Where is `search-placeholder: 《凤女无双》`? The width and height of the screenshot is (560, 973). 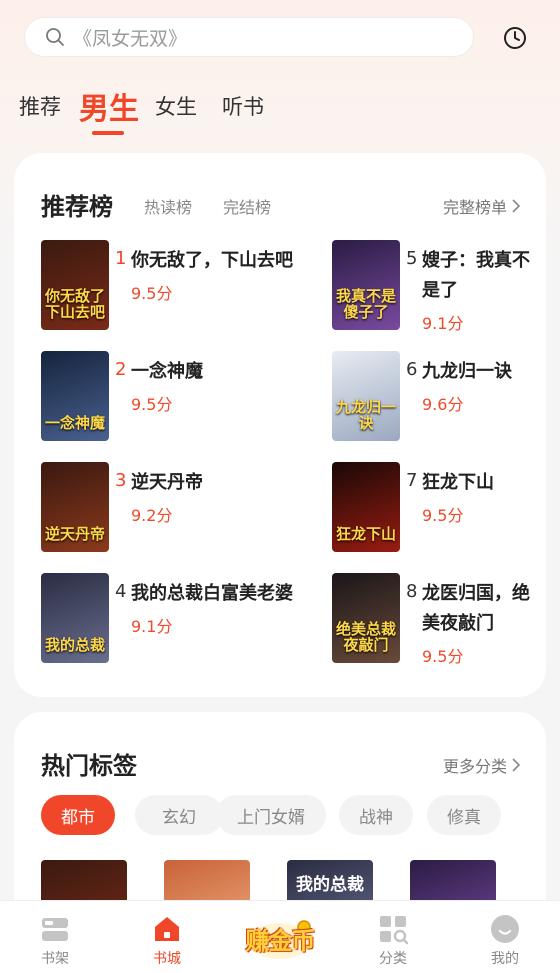
search-placeholder: 《凤女无双》 is located at coordinates (130, 38).